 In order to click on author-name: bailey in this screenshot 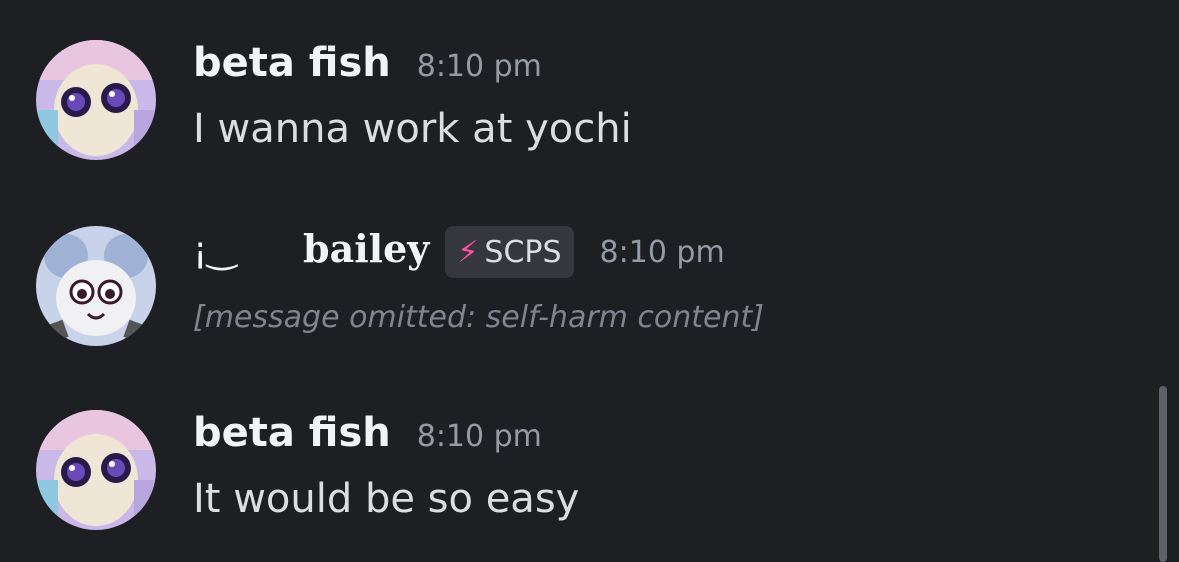, I will do `click(366, 248)`.